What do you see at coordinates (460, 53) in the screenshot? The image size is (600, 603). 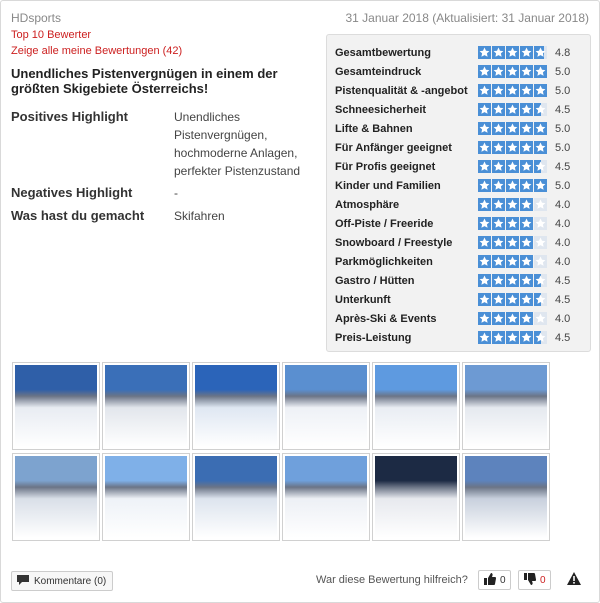 I see `rating-row: Gesamtbewertung 4.8` at bounding box center [460, 53].